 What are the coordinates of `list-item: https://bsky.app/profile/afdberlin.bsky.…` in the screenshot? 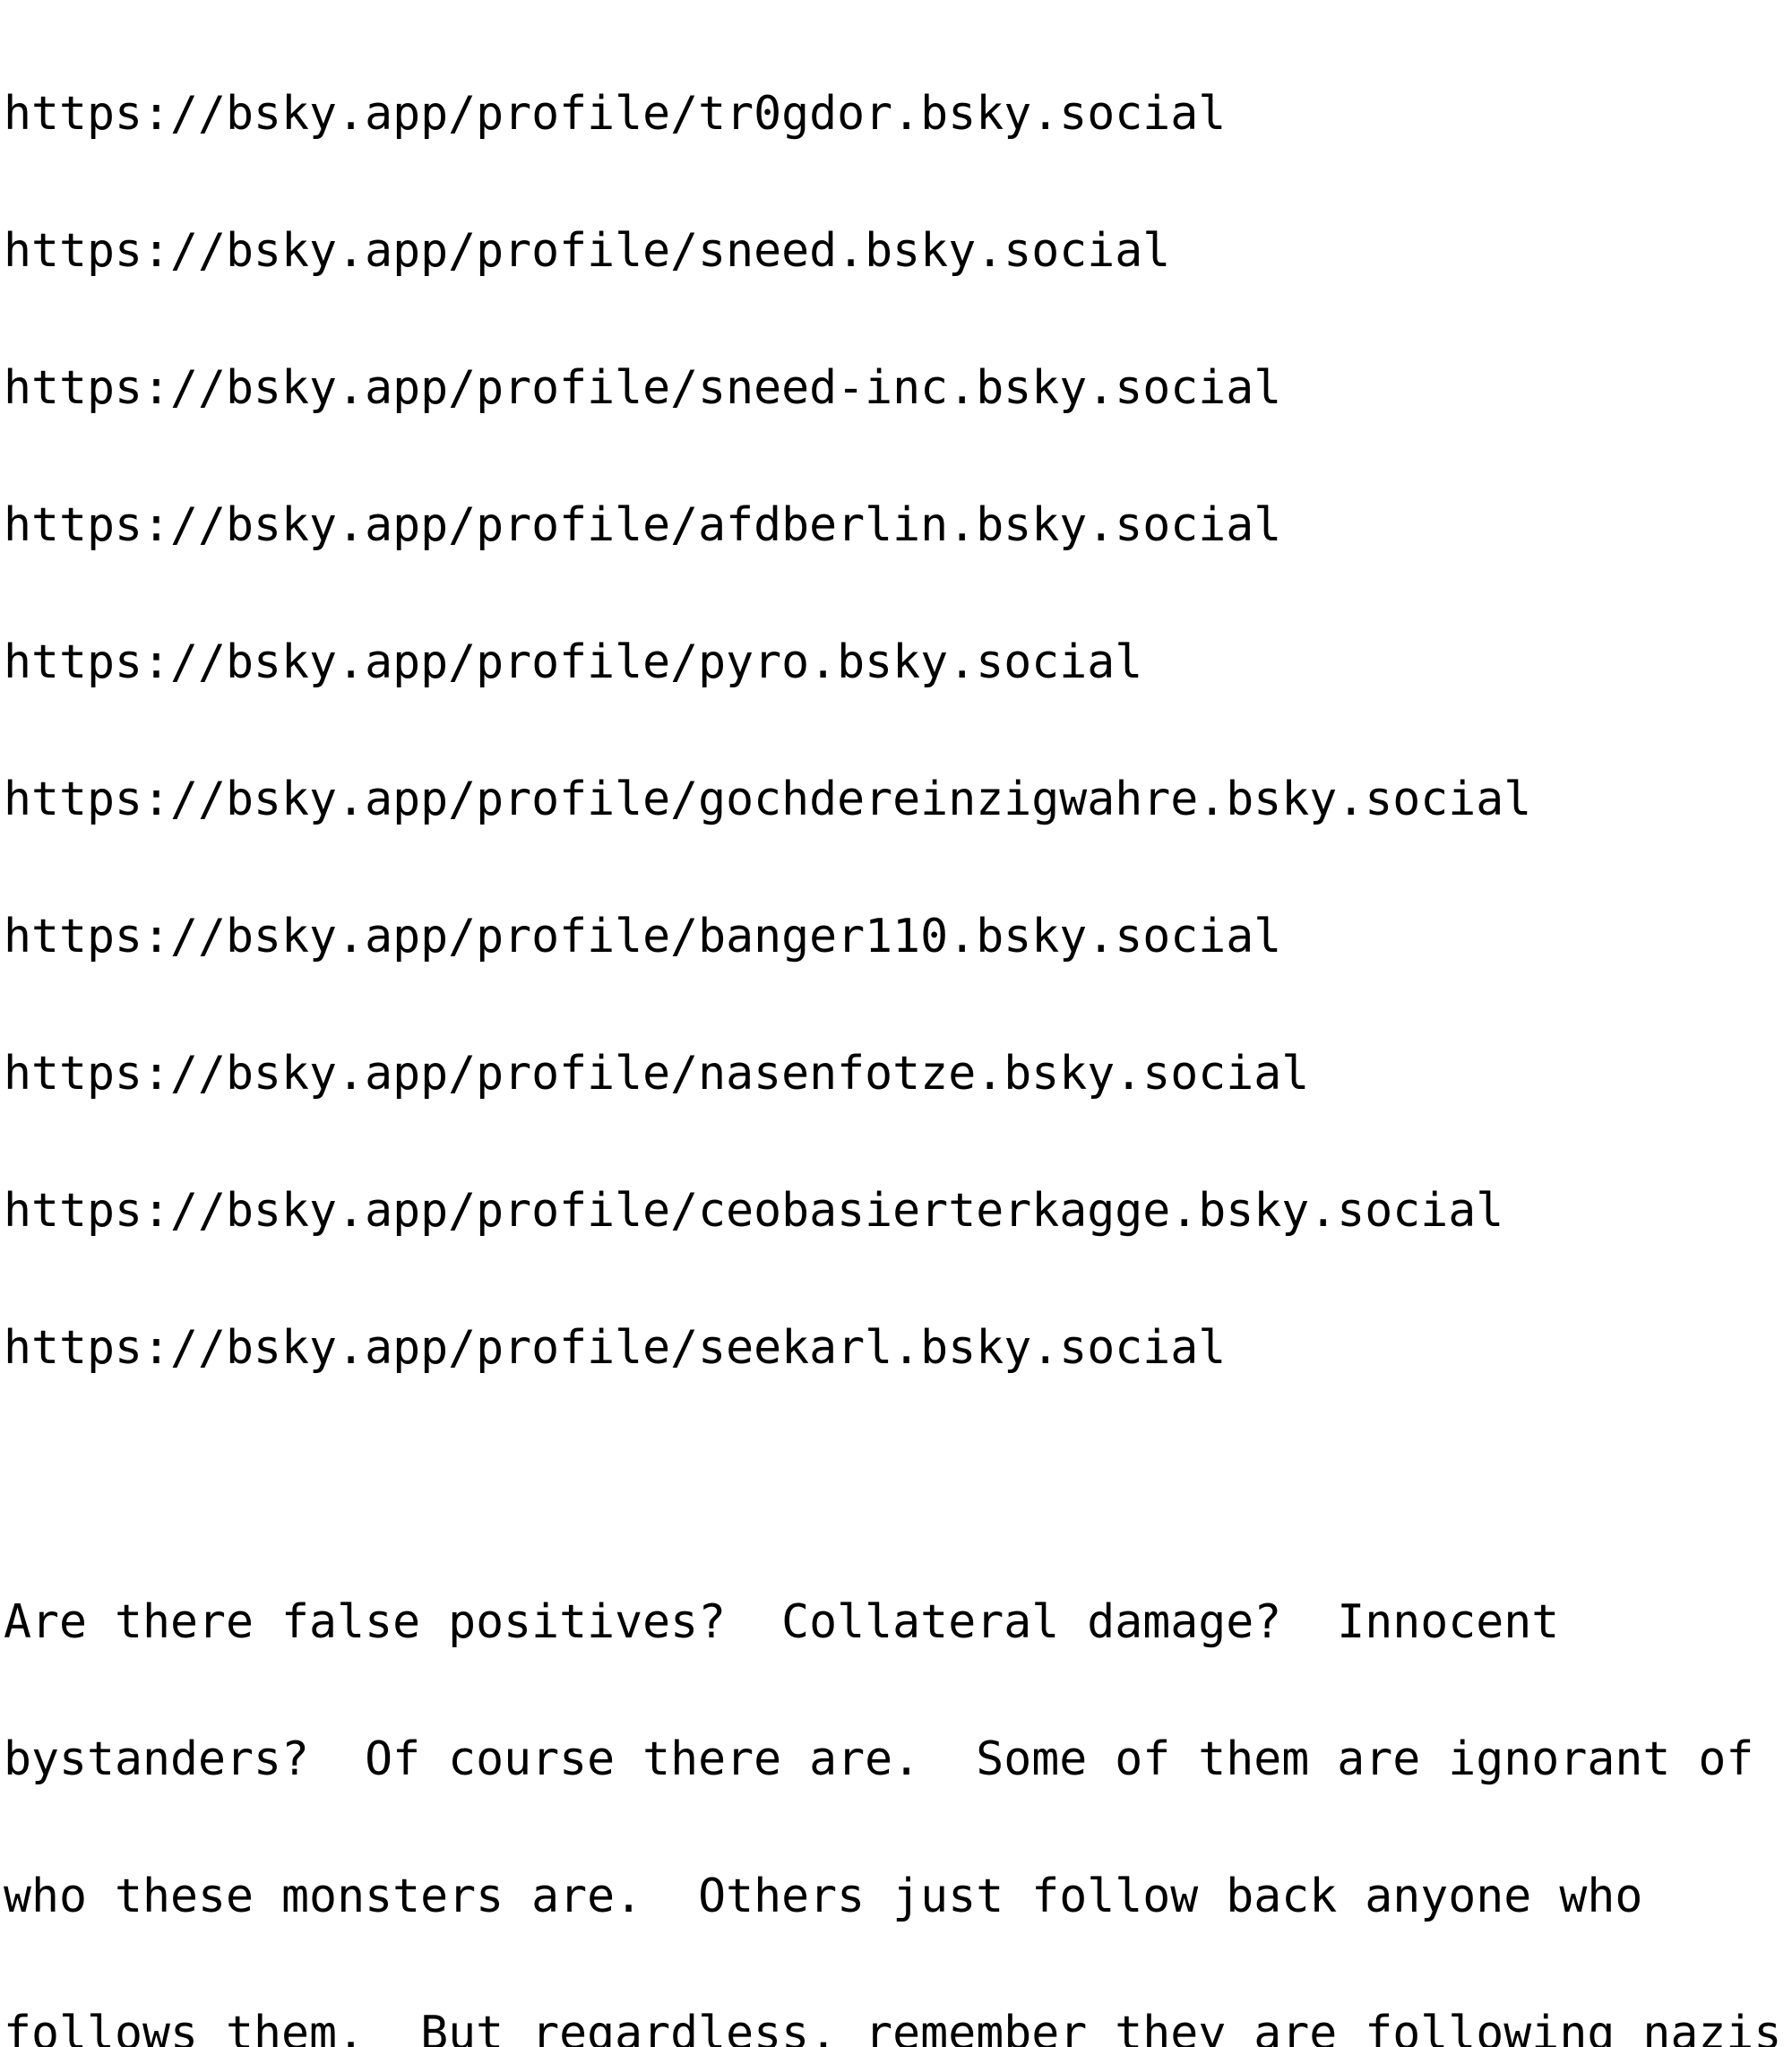 It's located at (898, 525).